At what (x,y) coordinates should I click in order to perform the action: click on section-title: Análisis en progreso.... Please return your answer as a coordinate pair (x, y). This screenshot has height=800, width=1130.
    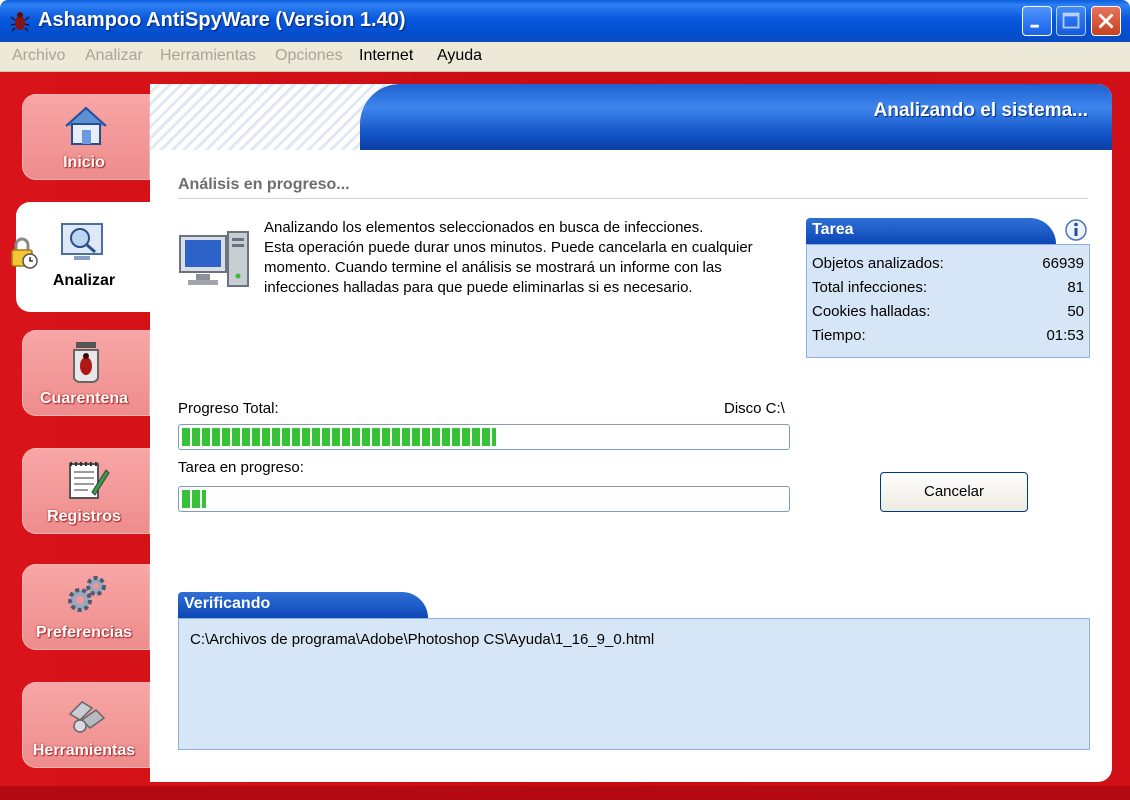
    Looking at the image, I should click on (264, 184).